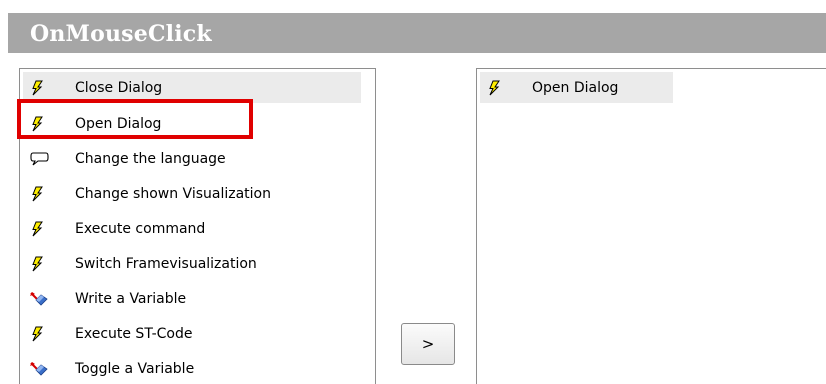  Describe the element at coordinates (135, 119) in the screenshot. I see `highlight-box` at that location.